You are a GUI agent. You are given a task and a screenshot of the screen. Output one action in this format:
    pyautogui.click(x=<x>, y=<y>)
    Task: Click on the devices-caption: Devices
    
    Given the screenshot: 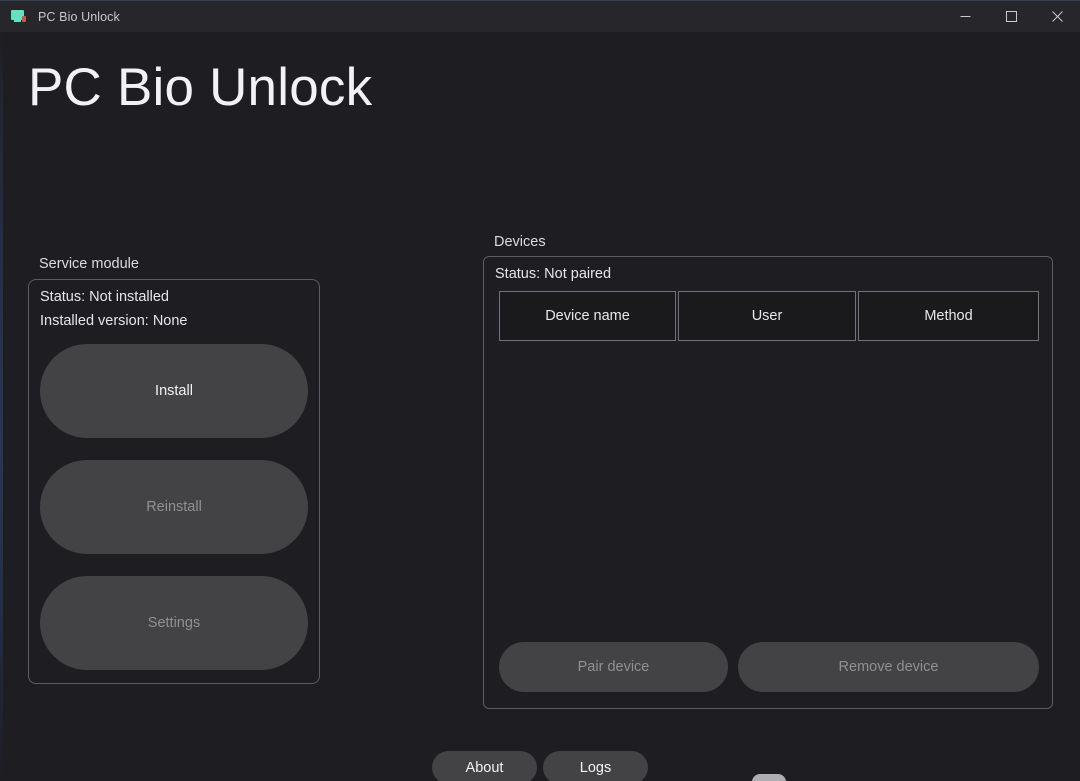 What is the action you would take?
    pyautogui.click(x=520, y=242)
    